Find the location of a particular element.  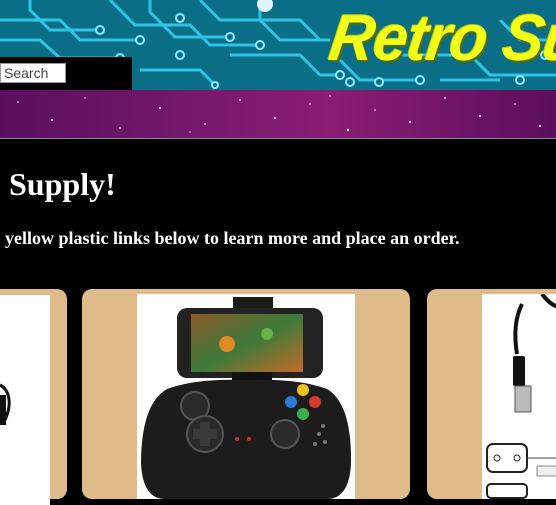

page-title: Supply! is located at coordinates (62, 184).